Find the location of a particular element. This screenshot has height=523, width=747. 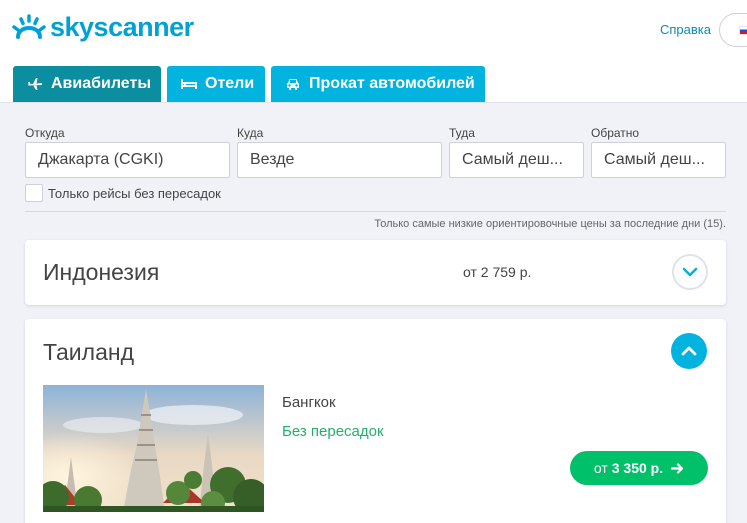

russia-flag-icon is located at coordinates (743, 30).